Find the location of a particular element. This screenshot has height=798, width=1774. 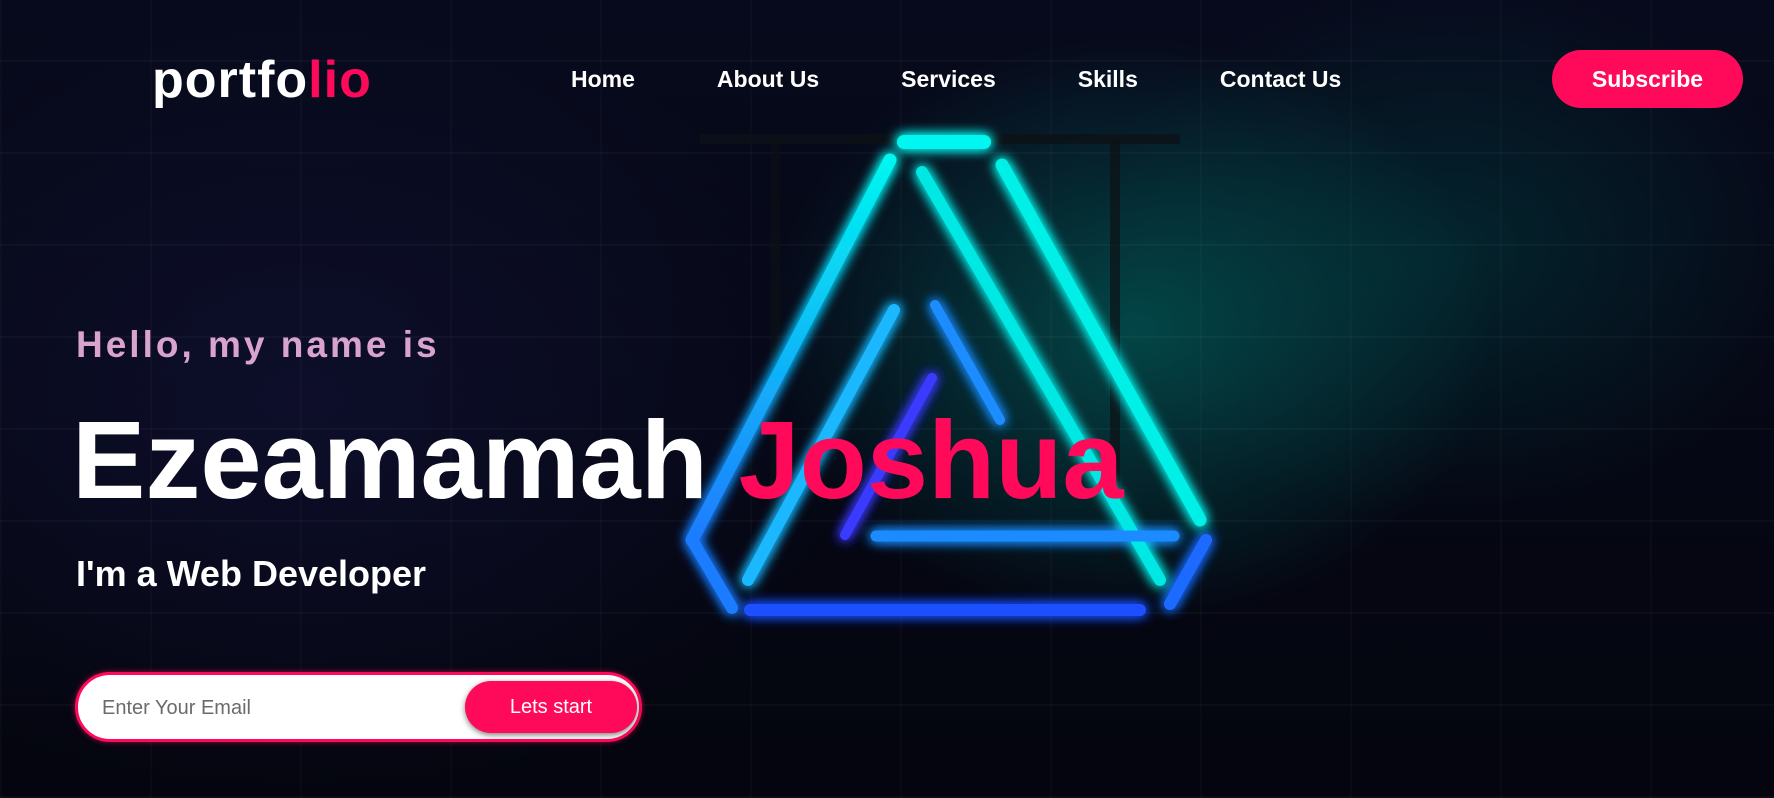

hero-role: I'm a Web Developer is located at coordinates (251, 573).